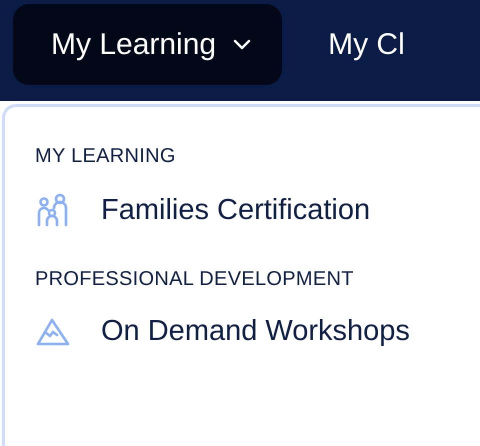 This screenshot has height=446, width=480. I want to click on menu-item: On Demand Workshops, so click(257, 331).